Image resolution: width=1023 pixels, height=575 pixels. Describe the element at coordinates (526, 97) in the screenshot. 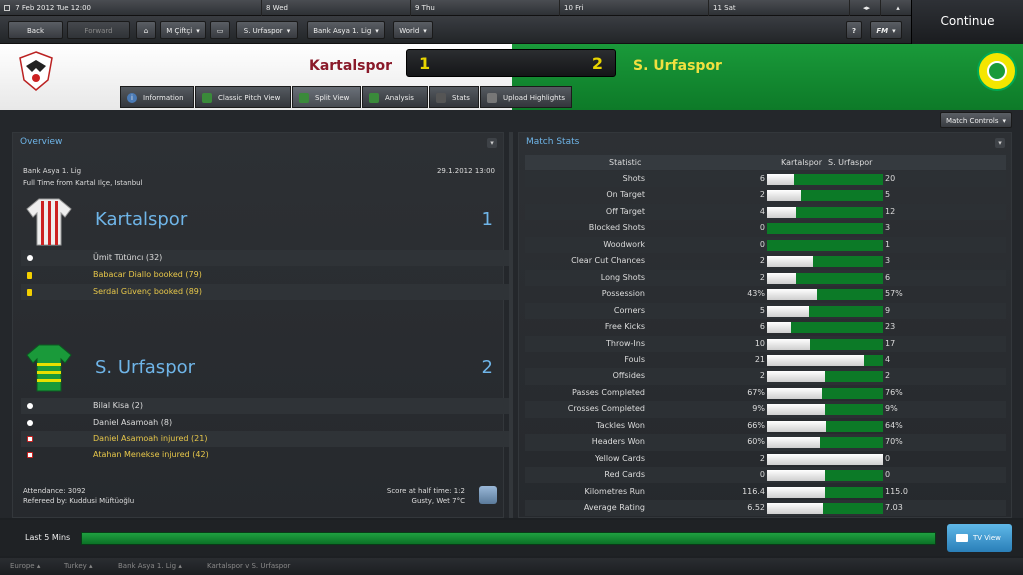

I see `tab-upload-highlights: Upload Highlights` at that location.